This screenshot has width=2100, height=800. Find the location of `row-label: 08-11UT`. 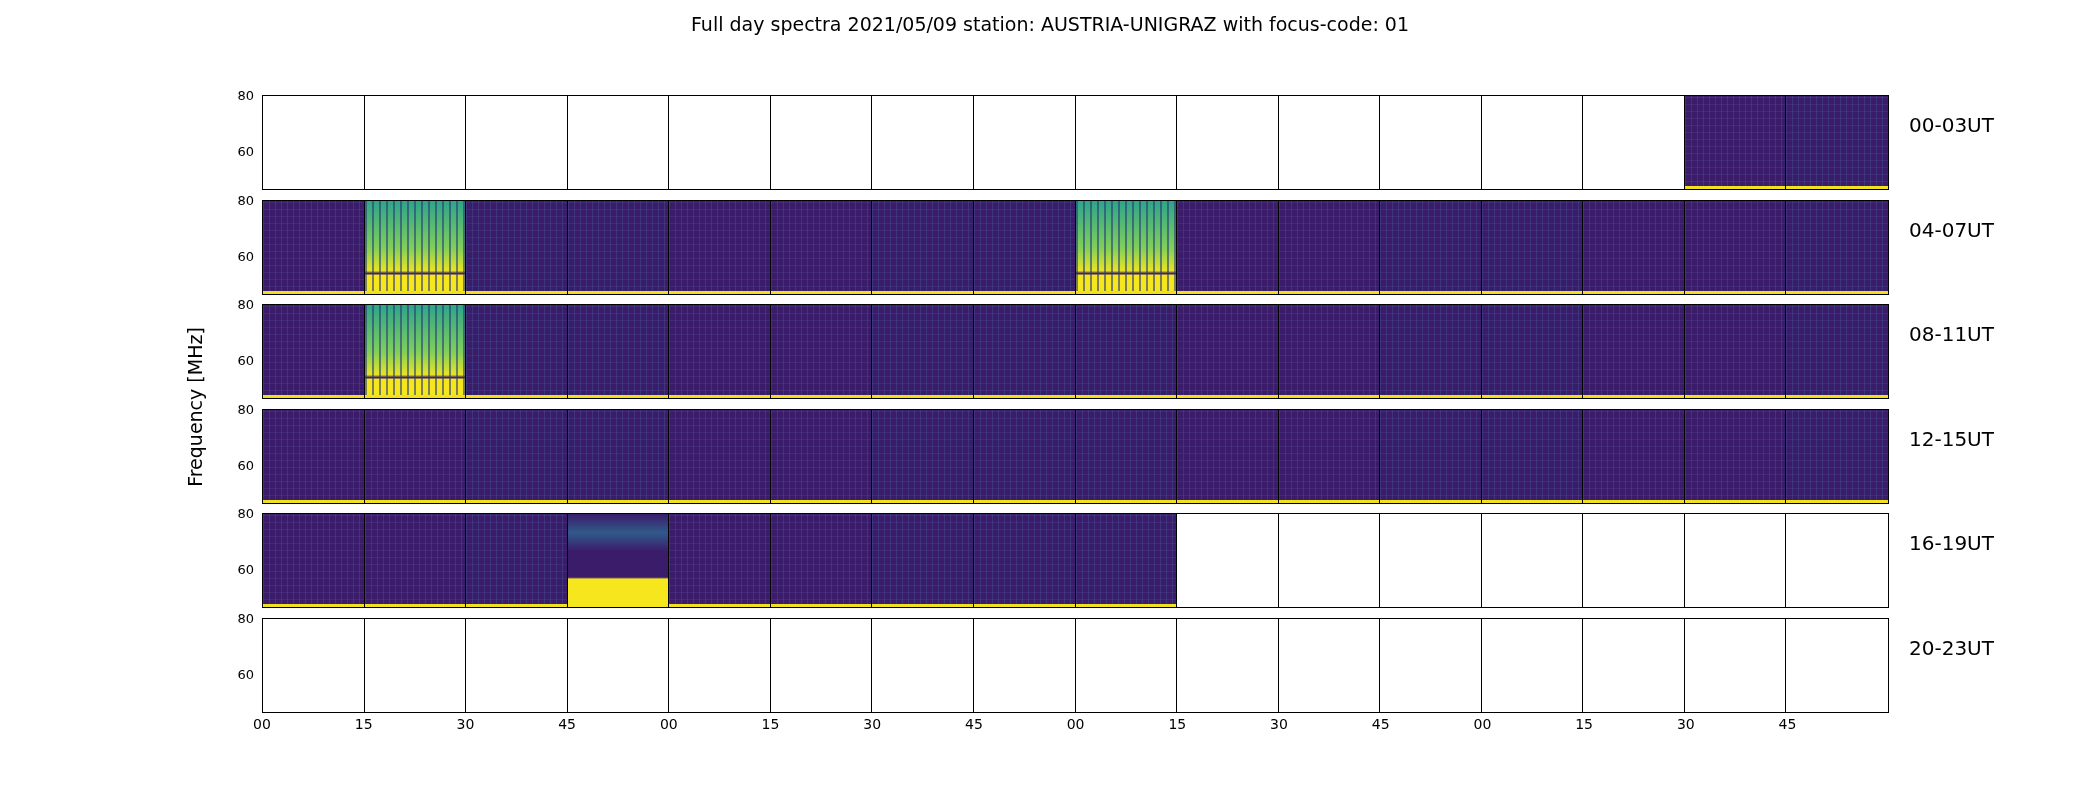

row-label: 08-11UT is located at coordinates (1951, 334).